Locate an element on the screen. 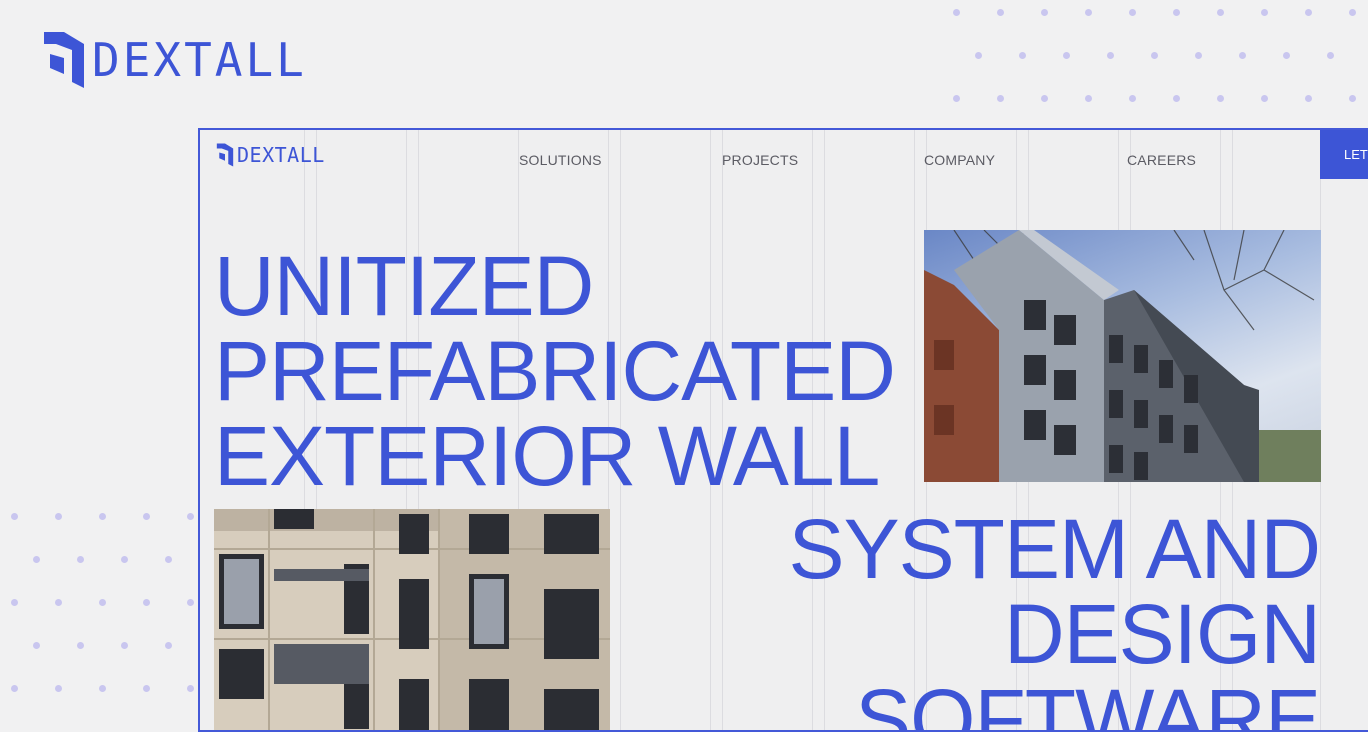  nav-logo: DEXTALL is located at coordinates (270, 155).